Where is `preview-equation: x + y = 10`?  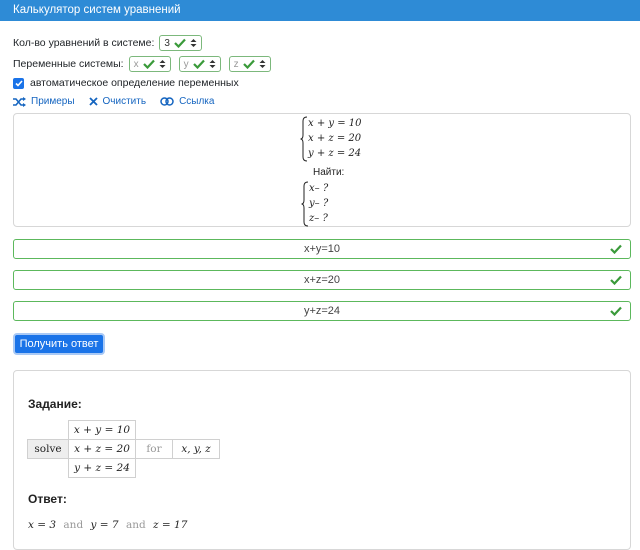
preview-equation: x + y = 10 is located at coordinates (335, 123).